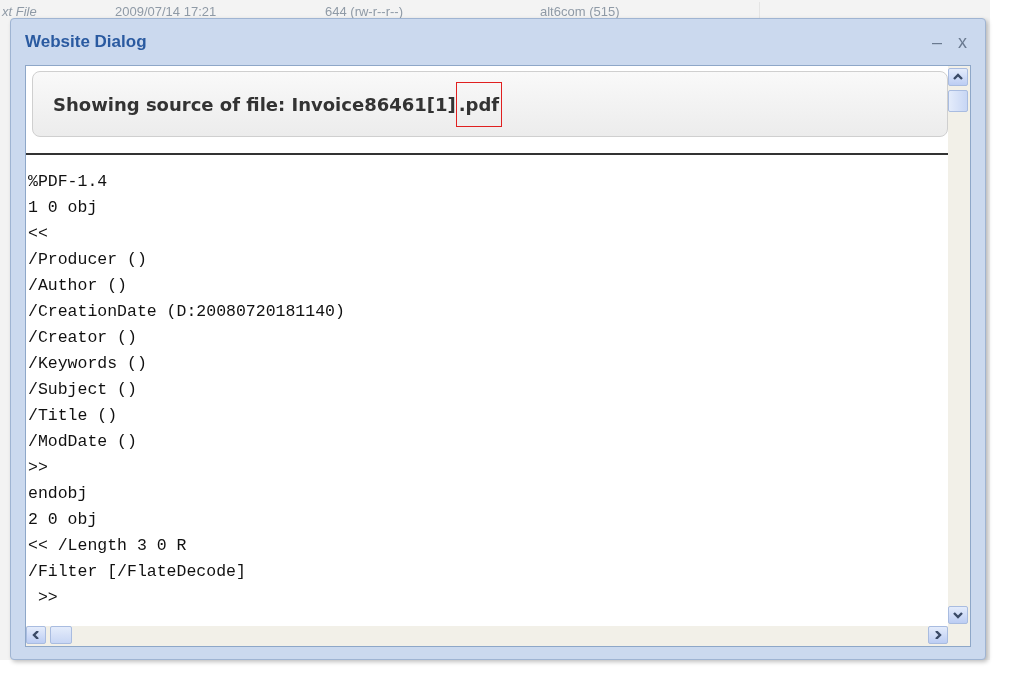 The height and width of the screenshot is (679, 1013). What do you see at coordinates (959, 636) in the screenshot?
I see `scrollbar-corner` at bounding box center [959, 636].